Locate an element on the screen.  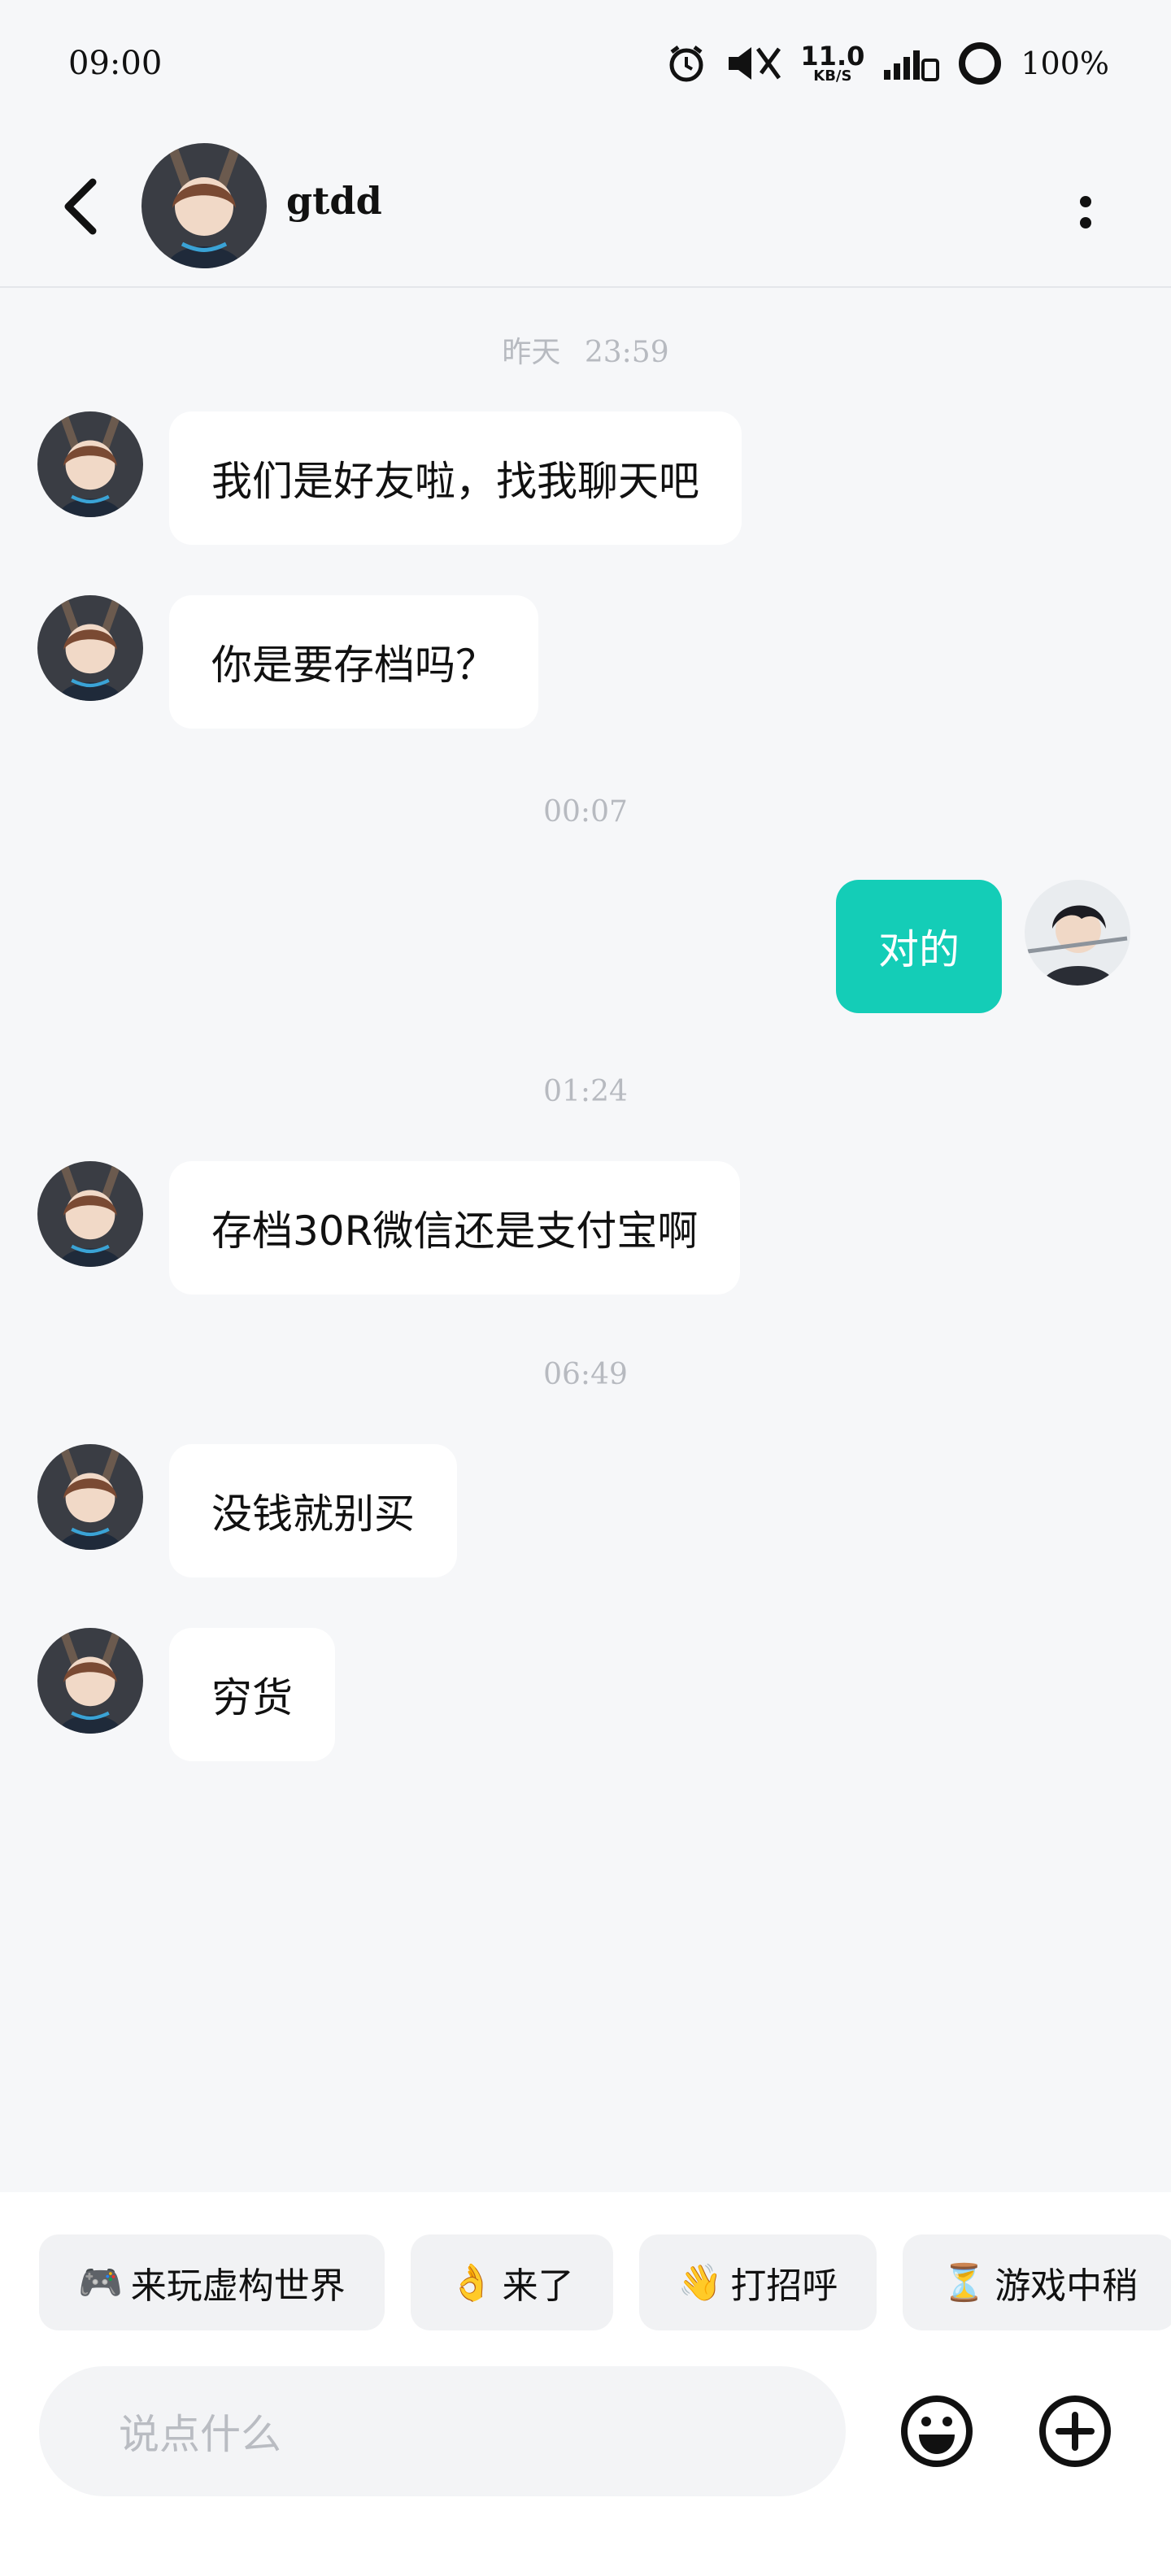
alarm-icon is located at coordinates (686, 64).